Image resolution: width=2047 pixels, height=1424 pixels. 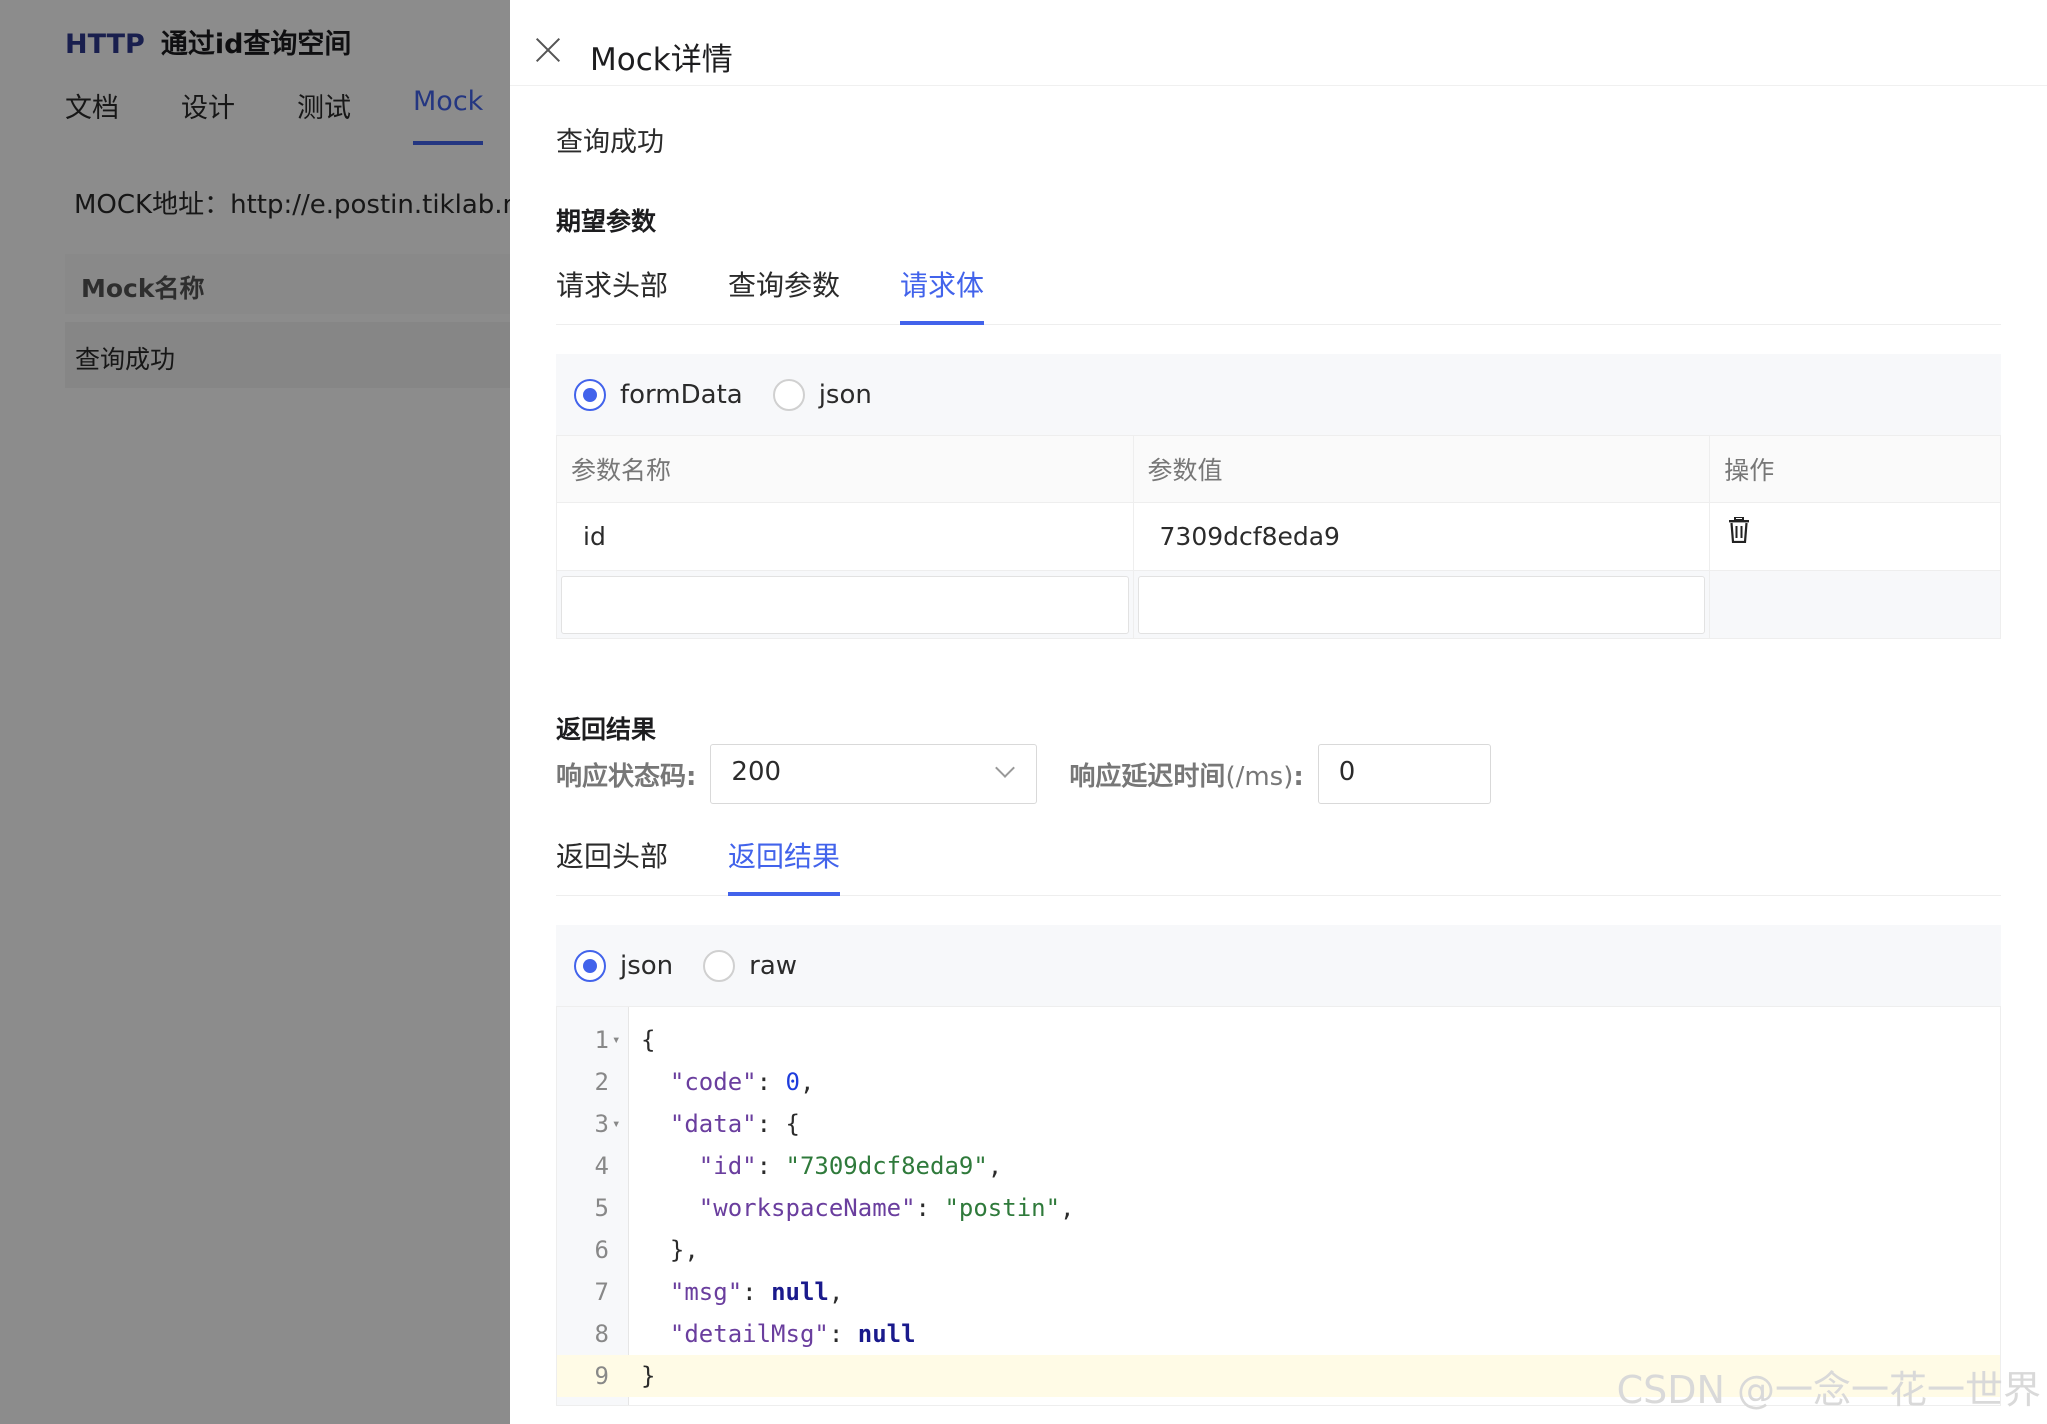 What do you see at coordinates (626, 776) in the screenshot?
I see `status-code-label: 响应状态码:` at bounding box center [626, 776].